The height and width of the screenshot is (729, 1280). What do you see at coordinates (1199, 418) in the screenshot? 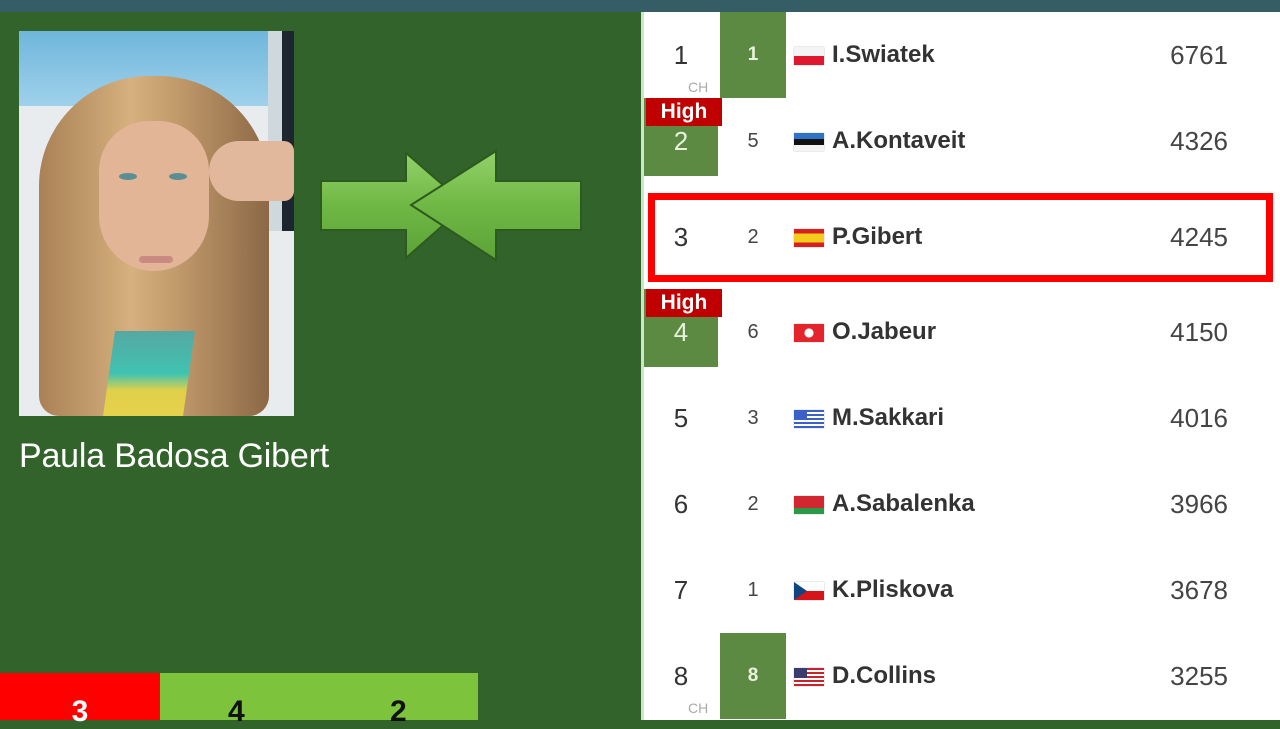
I see `points-value: 4016` at bounding box center [1199, 418].